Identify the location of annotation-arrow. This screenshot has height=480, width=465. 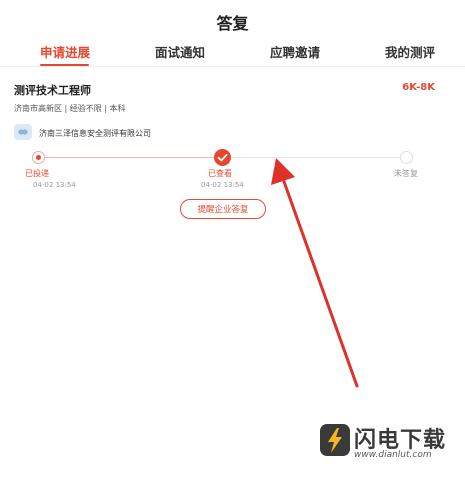
(315, 273).